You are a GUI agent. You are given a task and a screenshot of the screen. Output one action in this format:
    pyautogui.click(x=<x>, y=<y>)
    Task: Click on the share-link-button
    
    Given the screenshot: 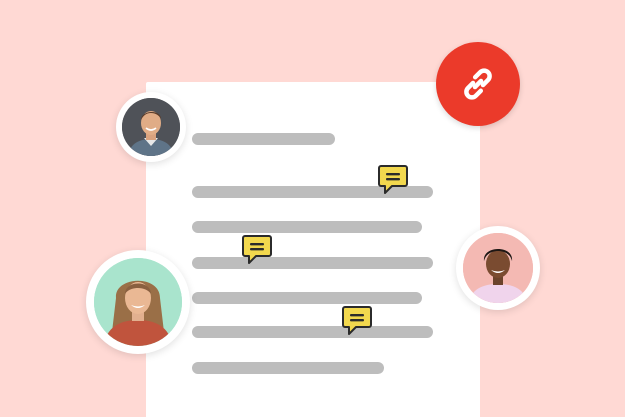 What is the action you would take?
    pyautogui.click(x=478, y=84)
    